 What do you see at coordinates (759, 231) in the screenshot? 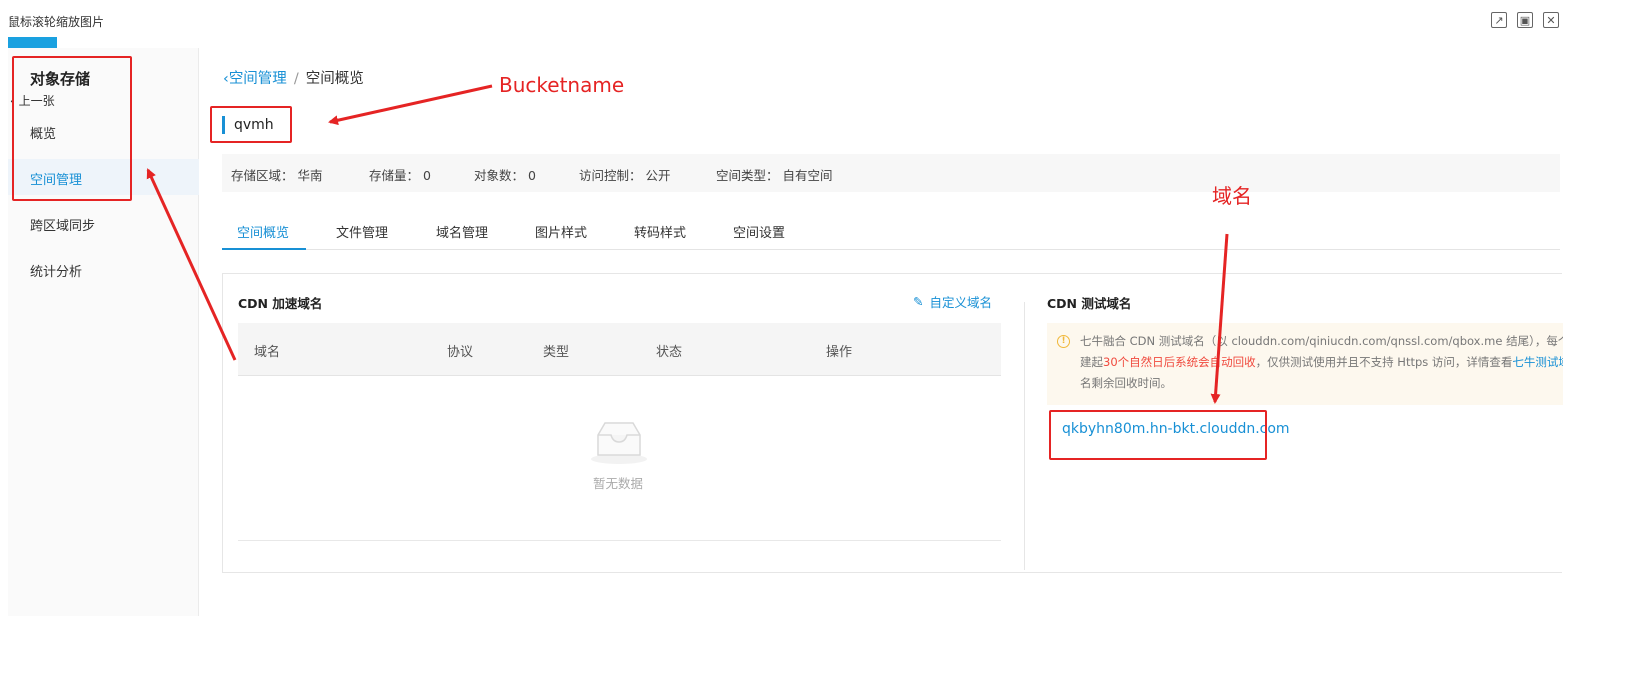
I see `tab-space-settings: 空间设置` at bounding box center [759, 231].